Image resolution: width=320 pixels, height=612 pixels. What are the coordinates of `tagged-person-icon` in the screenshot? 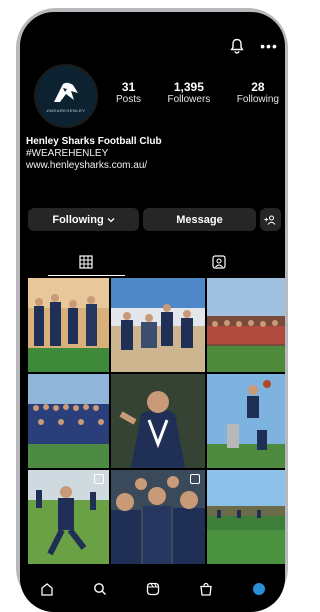 It's located at (219, 262).